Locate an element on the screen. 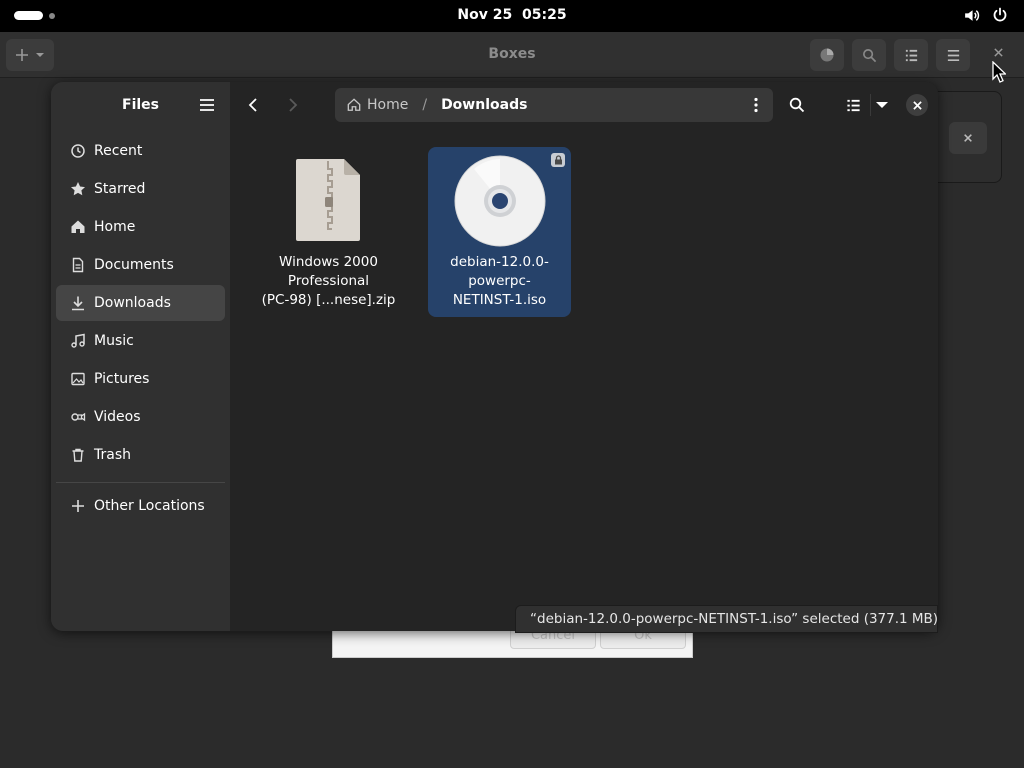 The width and height of the screenshot is (1024, 768). boxes-close-button is located at coordinates (998, 54).